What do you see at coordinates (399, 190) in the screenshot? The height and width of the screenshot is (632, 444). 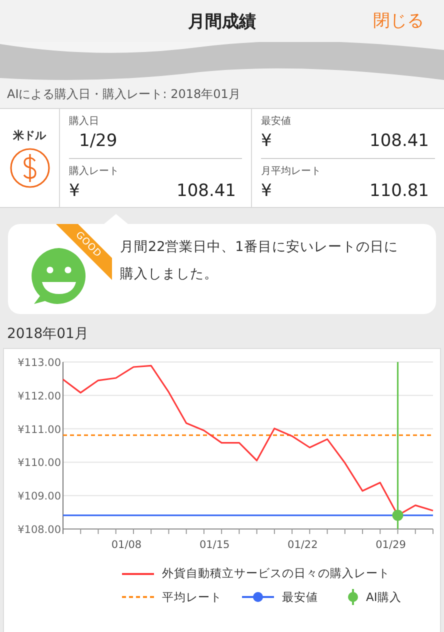 I see `stat-value: 110.81` at bounding box center [399, 190].